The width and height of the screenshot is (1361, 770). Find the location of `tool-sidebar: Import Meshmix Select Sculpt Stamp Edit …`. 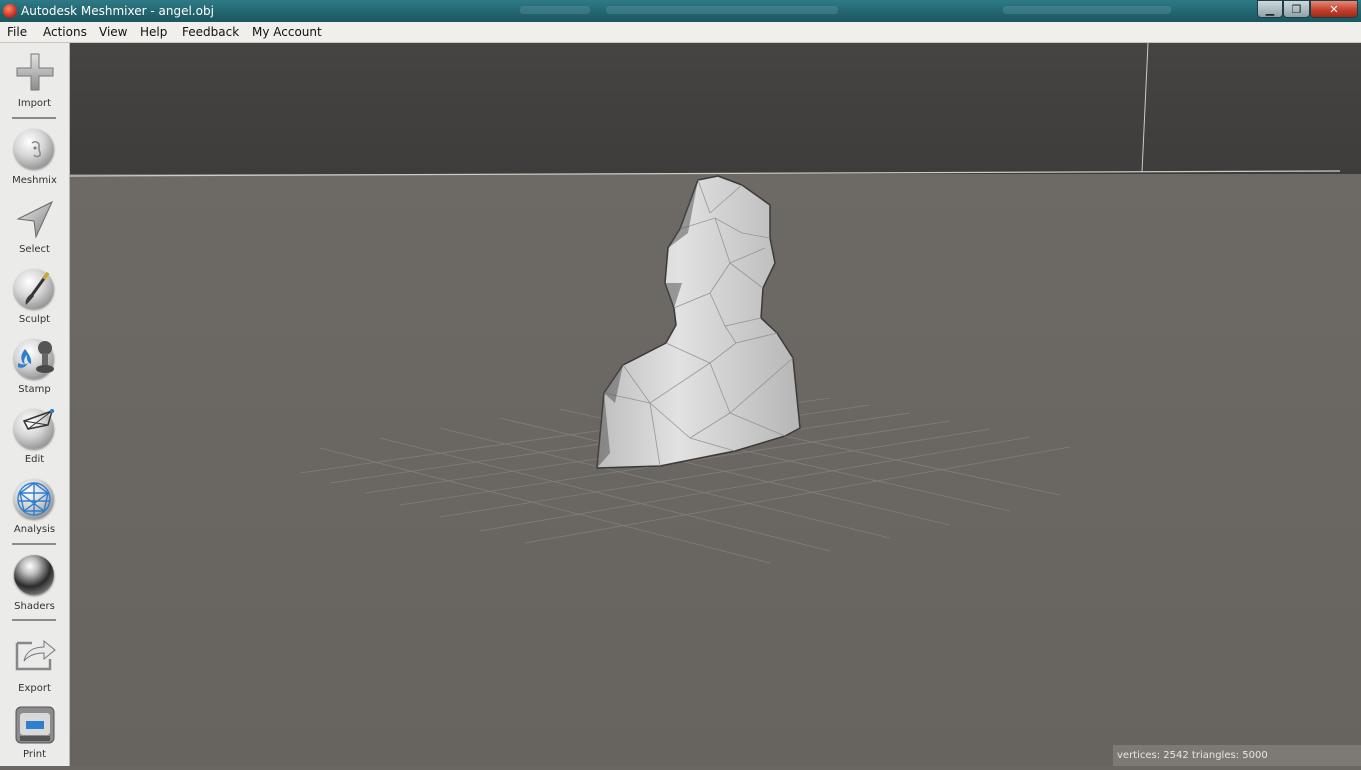

tool-sidebar: Import Meshmix Select Sculpt Stamp Edit … is located at coordinates (35, 404).